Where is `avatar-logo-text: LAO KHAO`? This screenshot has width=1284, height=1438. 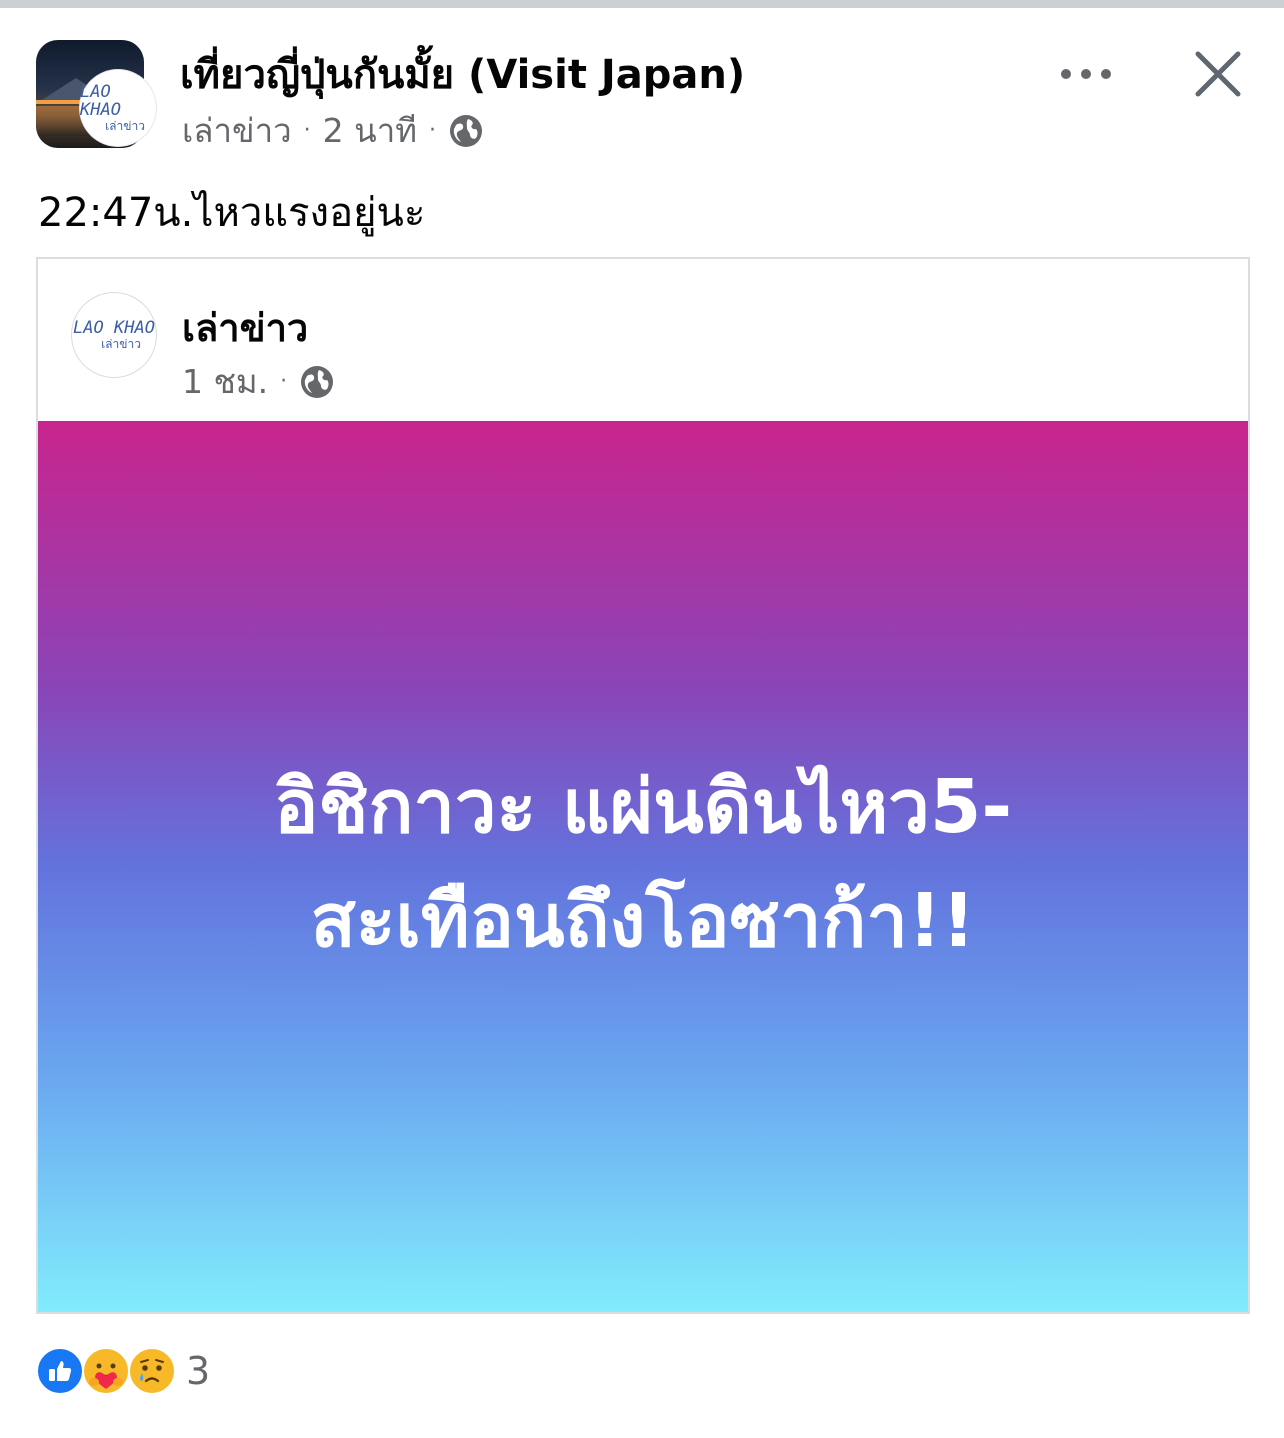
avatar-logo-text: LAO KHAO is located at coordinates (100, 101).